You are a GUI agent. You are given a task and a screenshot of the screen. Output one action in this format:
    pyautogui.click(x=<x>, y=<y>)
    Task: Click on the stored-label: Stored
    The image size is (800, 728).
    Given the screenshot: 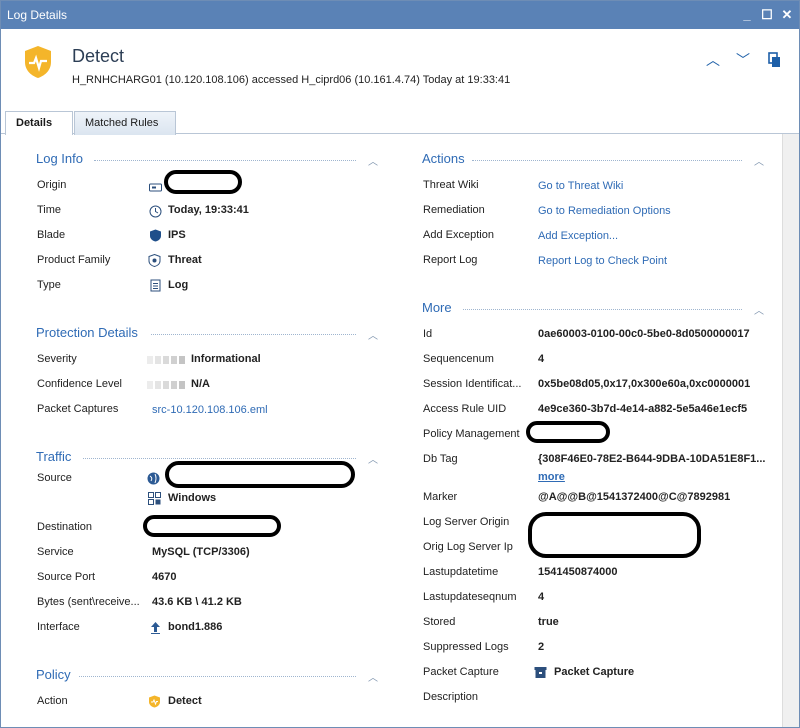 What is the action you would take?
    pyautogui.click(x=439, y=622)
    